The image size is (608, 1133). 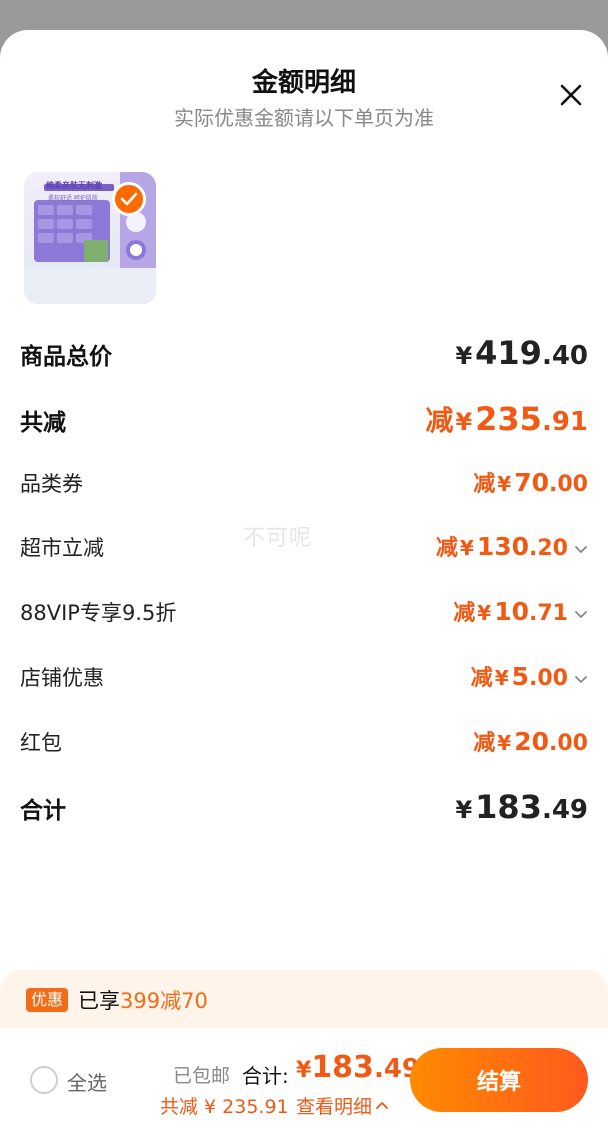 What do you see at coordinates (44, 1080) in the screenshot?
I see `select-all-radio` at bounding box center [44, 1080].